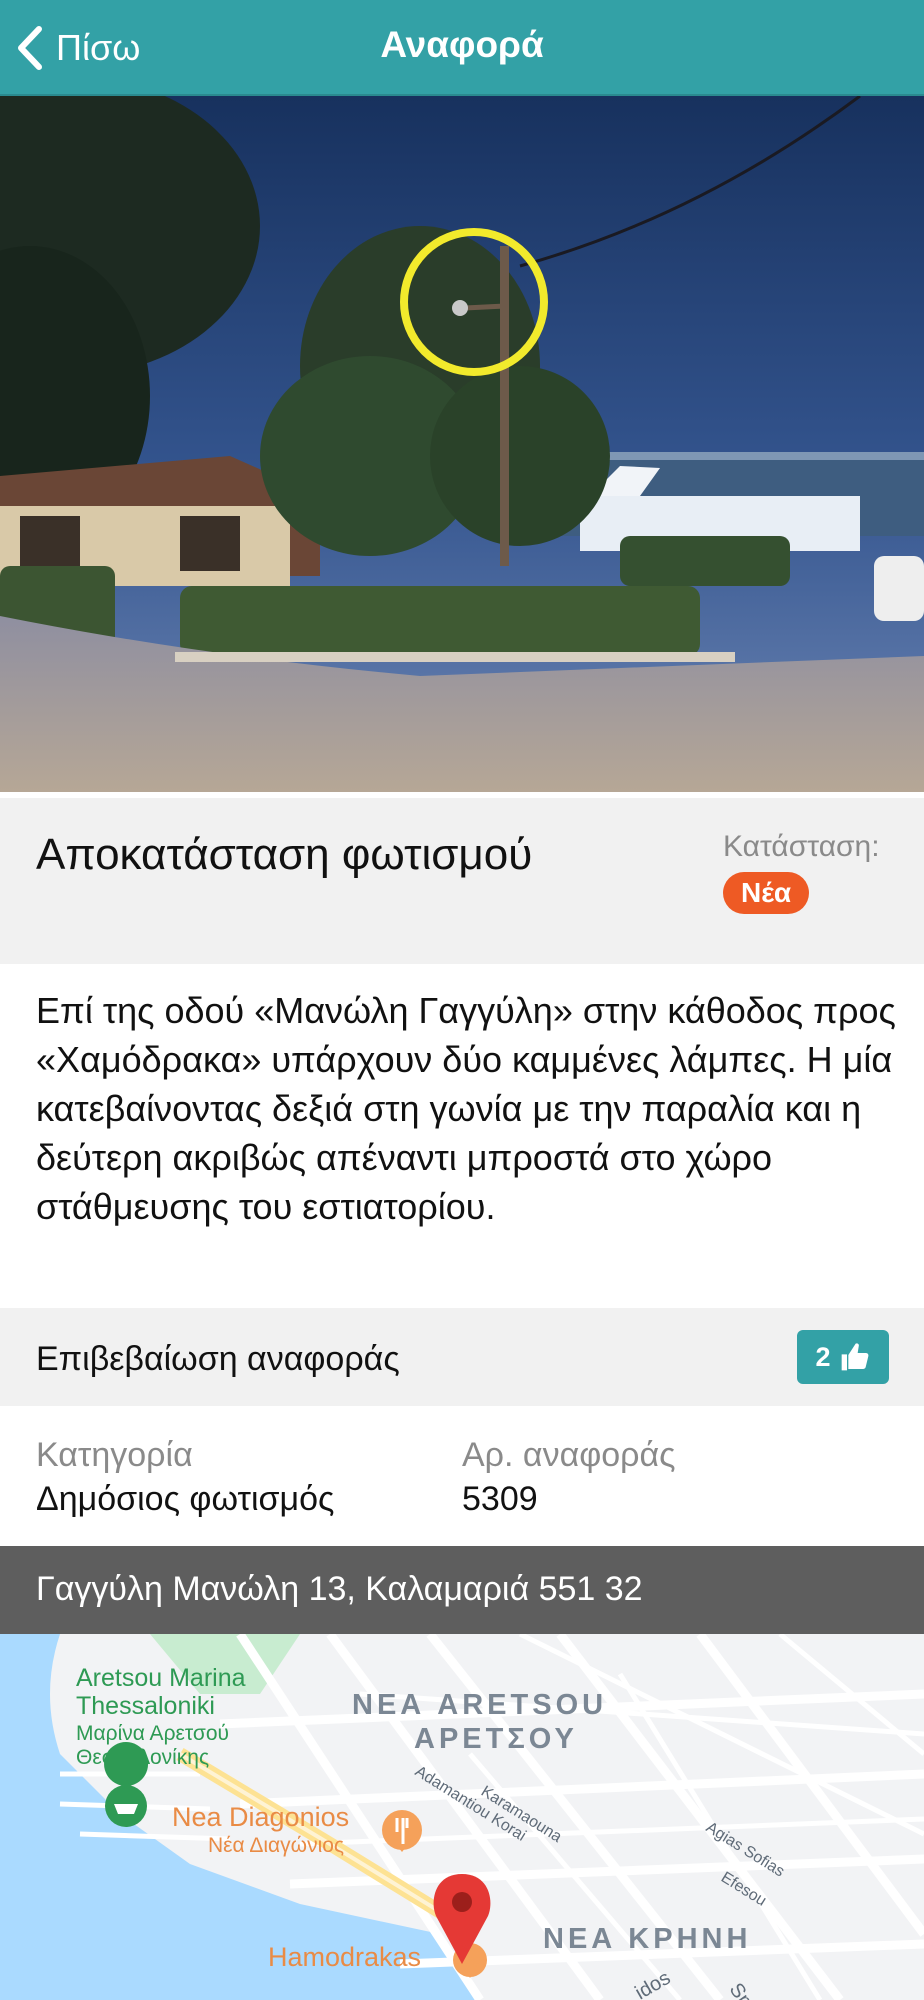  What do you see at coordinates (114, 1455) in the screenshot?
I see `category-label: Κατηγορία` at bounding box center [114, 1455].